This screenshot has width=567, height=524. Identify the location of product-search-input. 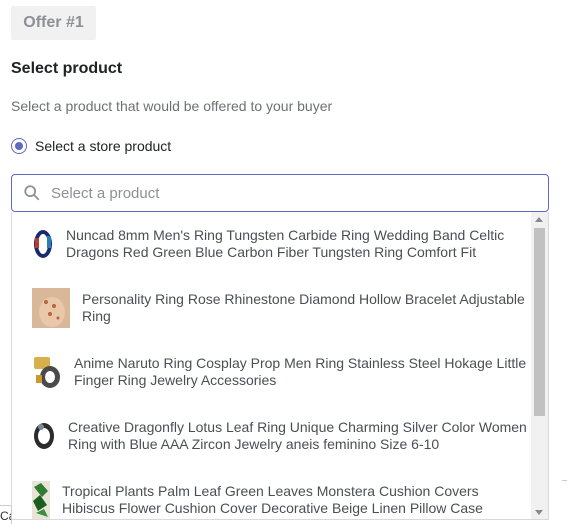
(291, 193).